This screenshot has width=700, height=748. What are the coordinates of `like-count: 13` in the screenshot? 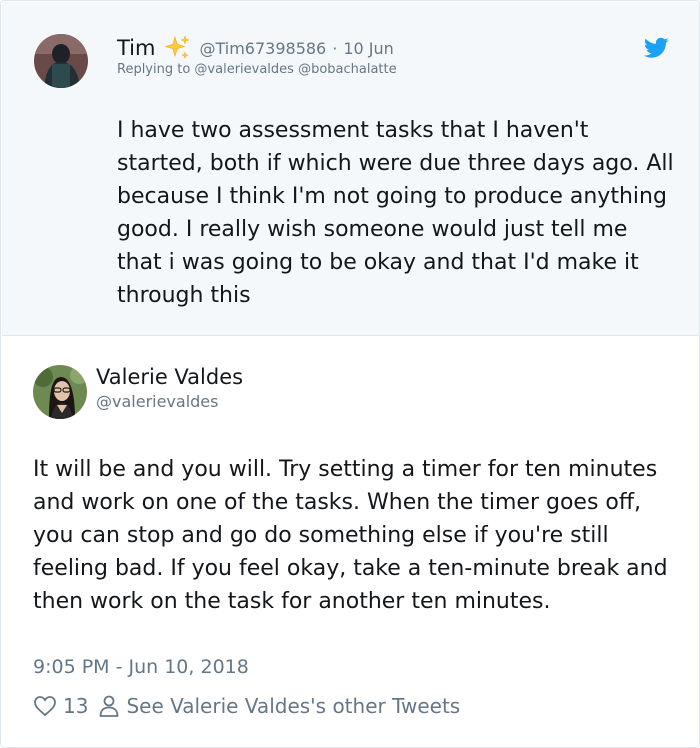 It's located at (75, 706).